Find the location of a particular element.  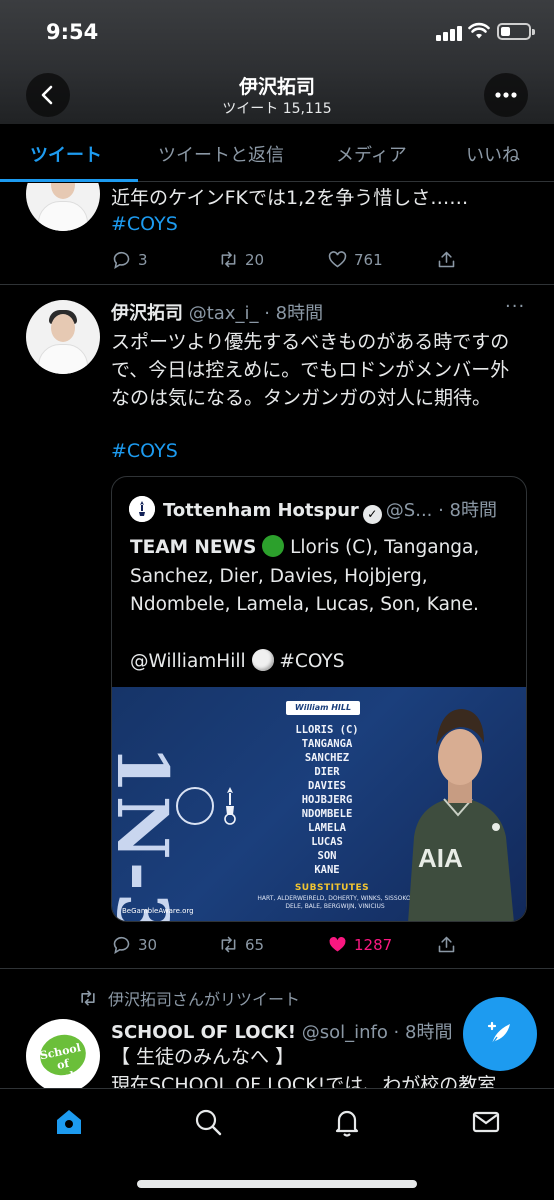

compose-feather-icon is located at coordinates (498, 1033).